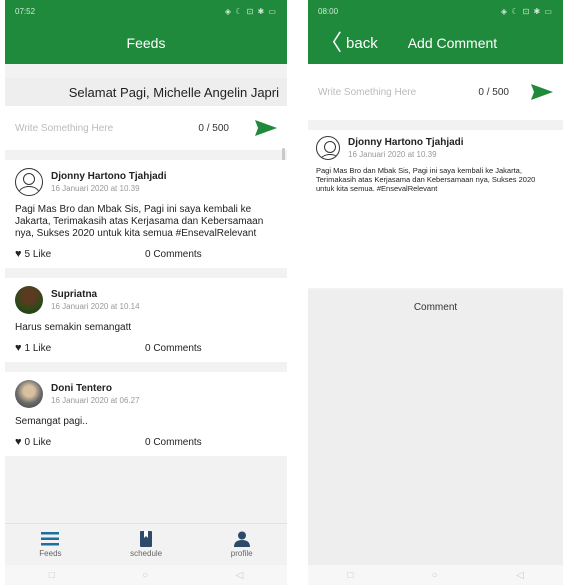  What do you see at coordinates (146, 11) in the screenshot?
I see `status-bar: 07:52 ◈ ☾ ⊡ ✱ ▭` at bounding box center [146, 11].